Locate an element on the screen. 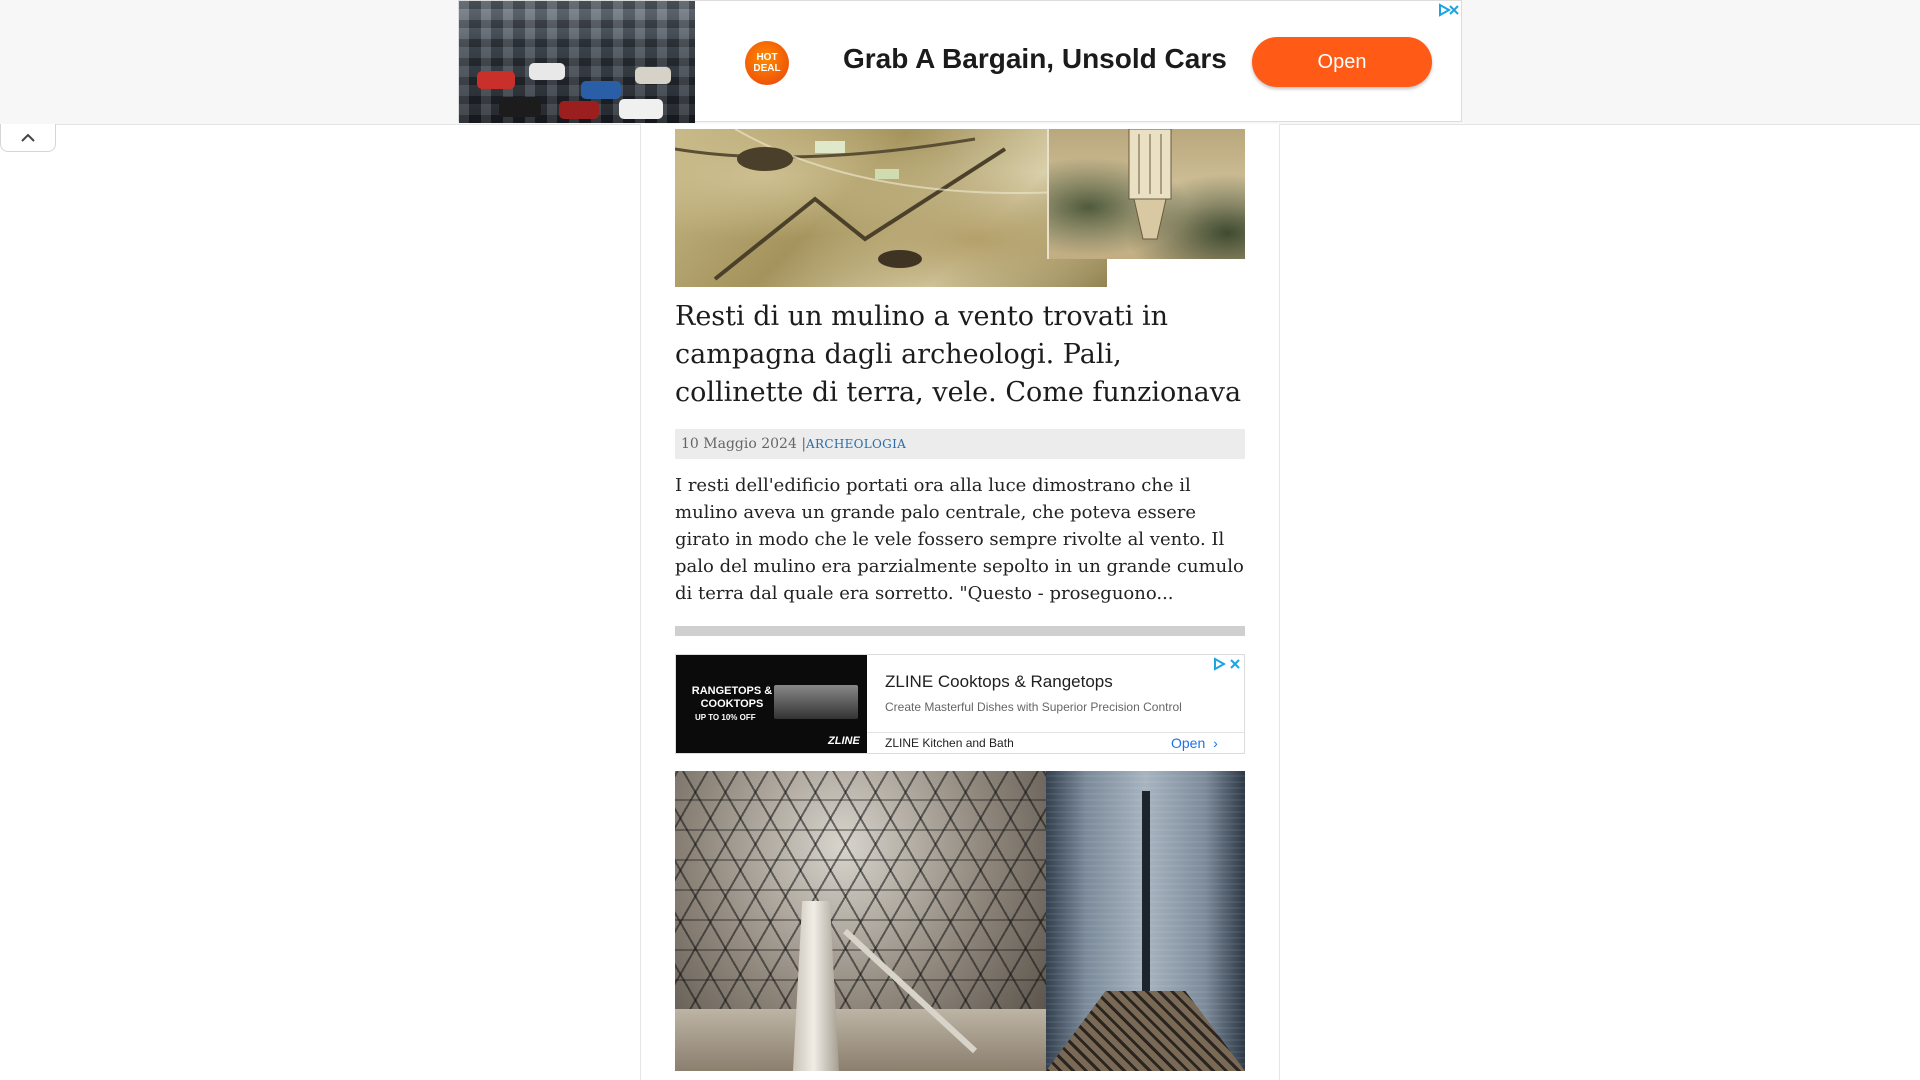 The image size is (1920, 1080). inline-ad-advertiser: ZLINE Kitchen and Bath is located at coordinates (949, 743).